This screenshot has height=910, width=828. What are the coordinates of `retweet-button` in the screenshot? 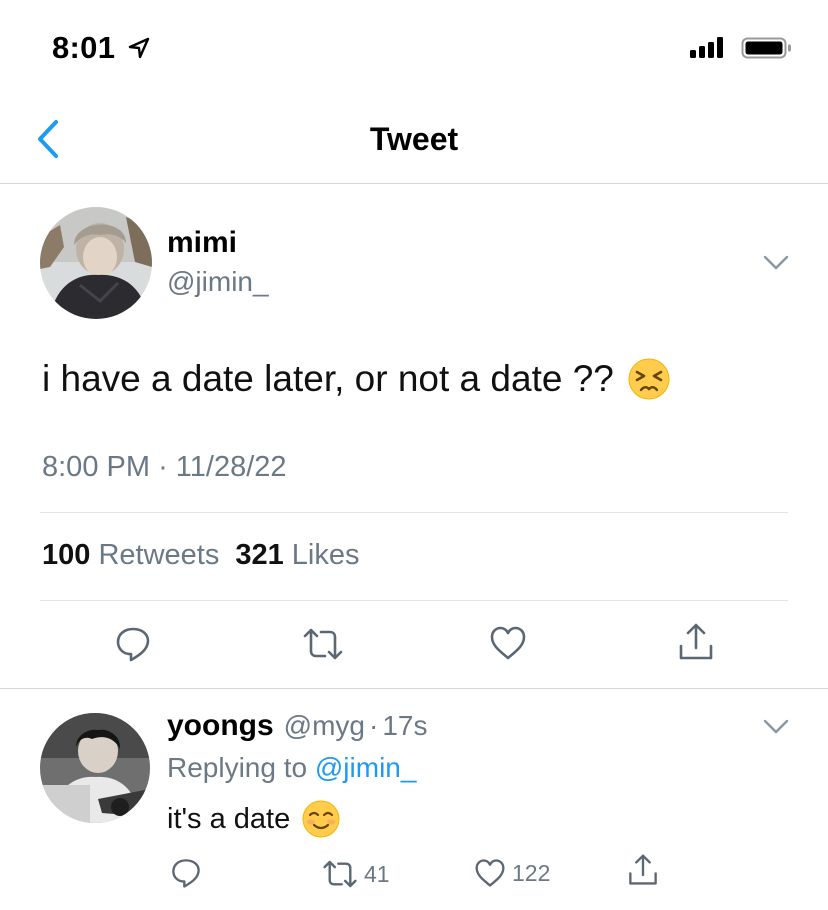 It's located at (323, 644).